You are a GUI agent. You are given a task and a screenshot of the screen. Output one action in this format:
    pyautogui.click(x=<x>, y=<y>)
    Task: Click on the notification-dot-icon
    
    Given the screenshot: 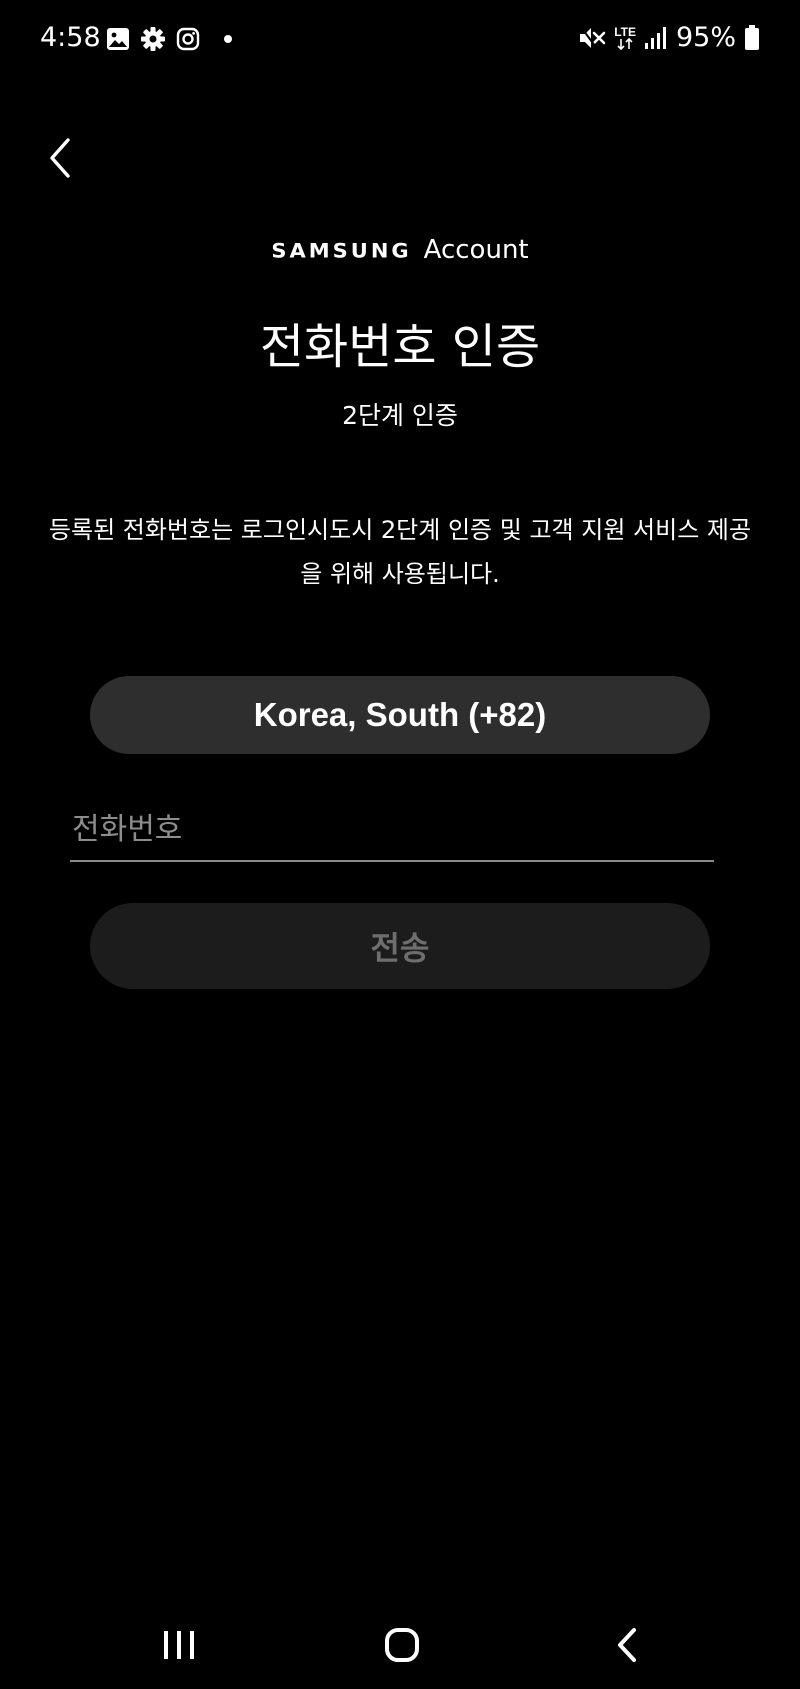 What is the action you would take?
    pyautogui.click(x=228, y=39)
    